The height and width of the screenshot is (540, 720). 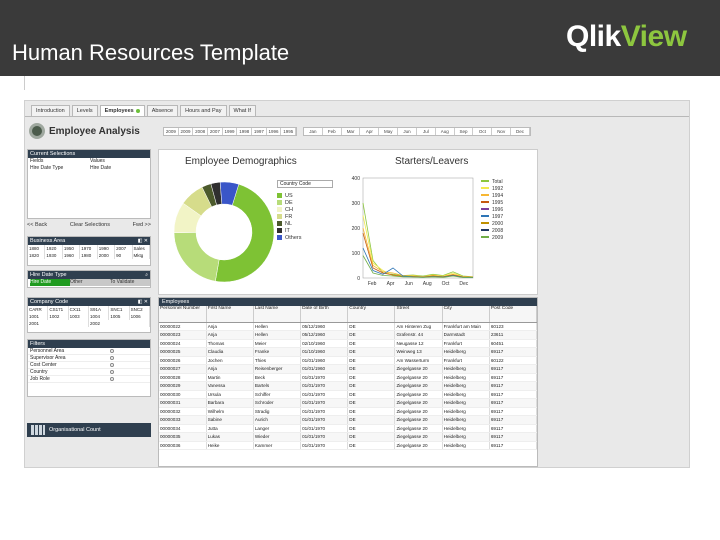 I want to click on grid-cell: 90, so click(x=124, y=255).